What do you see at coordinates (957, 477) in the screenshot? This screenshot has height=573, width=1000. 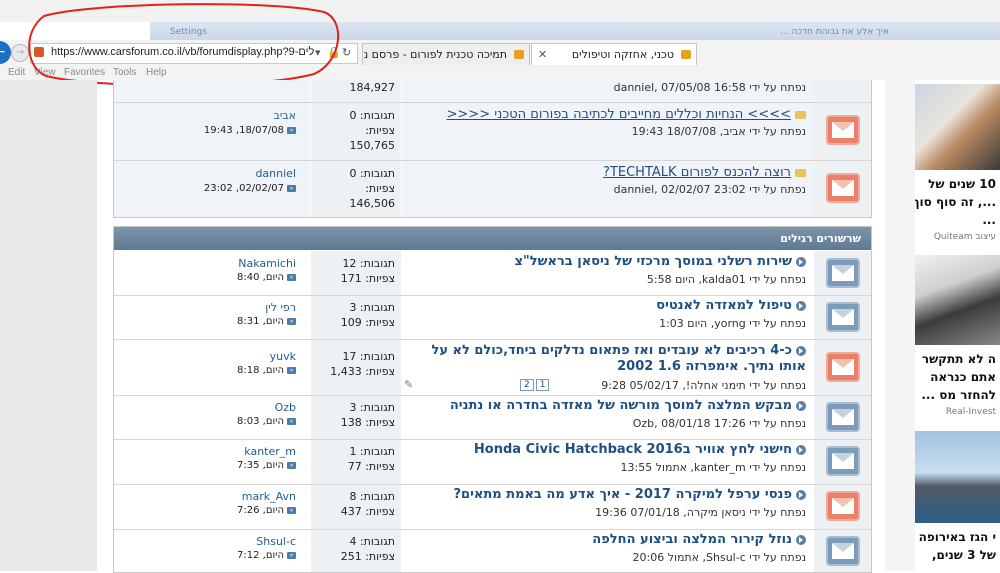 I see `ad-image-gas-rig` at bounding box center [957, 477].